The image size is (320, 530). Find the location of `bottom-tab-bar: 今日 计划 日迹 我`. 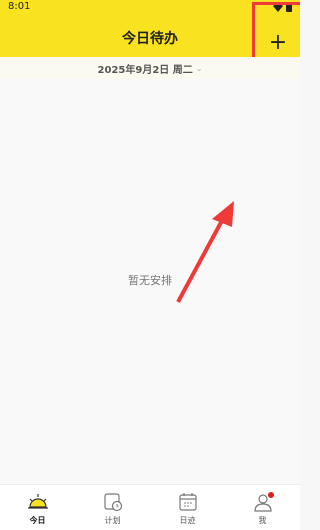

bottom-tab-bar: 今日 计划 日迹 我 is located at coordinates (150, 507).